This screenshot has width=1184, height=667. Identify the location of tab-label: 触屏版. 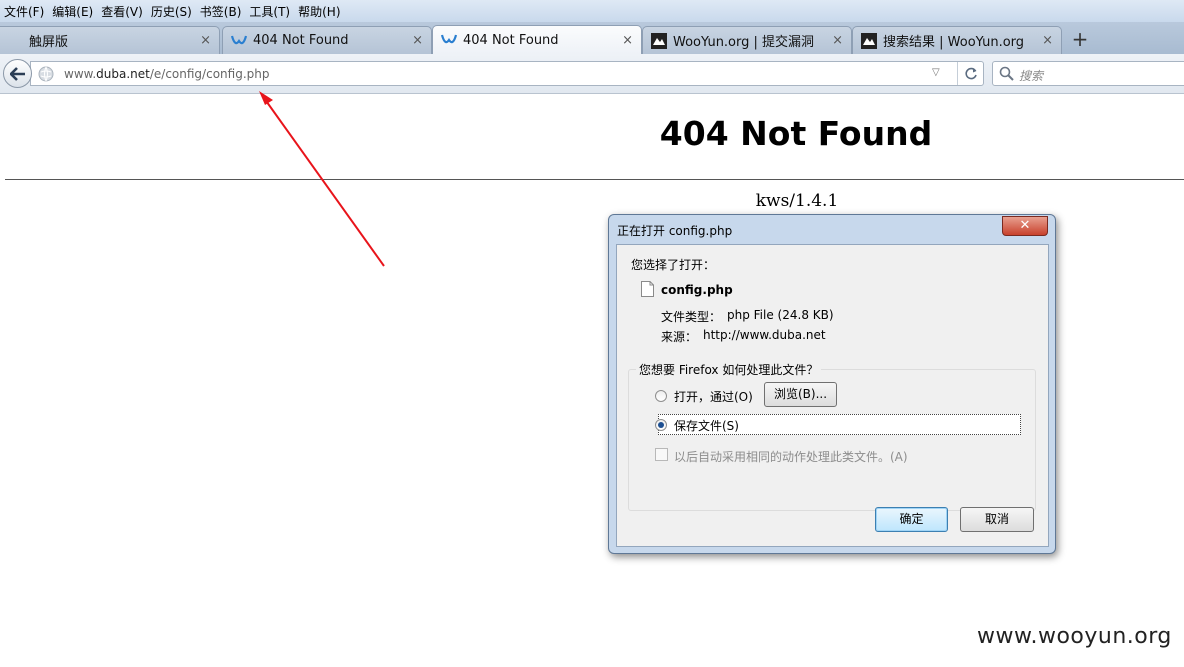
(49, 42).